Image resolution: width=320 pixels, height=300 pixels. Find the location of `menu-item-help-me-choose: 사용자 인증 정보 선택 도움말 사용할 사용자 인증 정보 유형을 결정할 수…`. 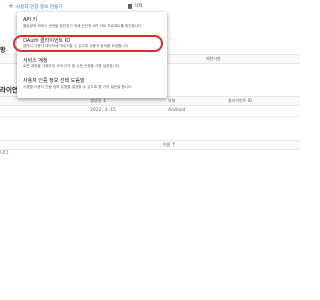

menu-item-help-me-choose: 사용자 인증 정보 선택 도움말 사용할 사용자 인증 정보 유형을 결정할 수… is located at coordinates (92, 85).